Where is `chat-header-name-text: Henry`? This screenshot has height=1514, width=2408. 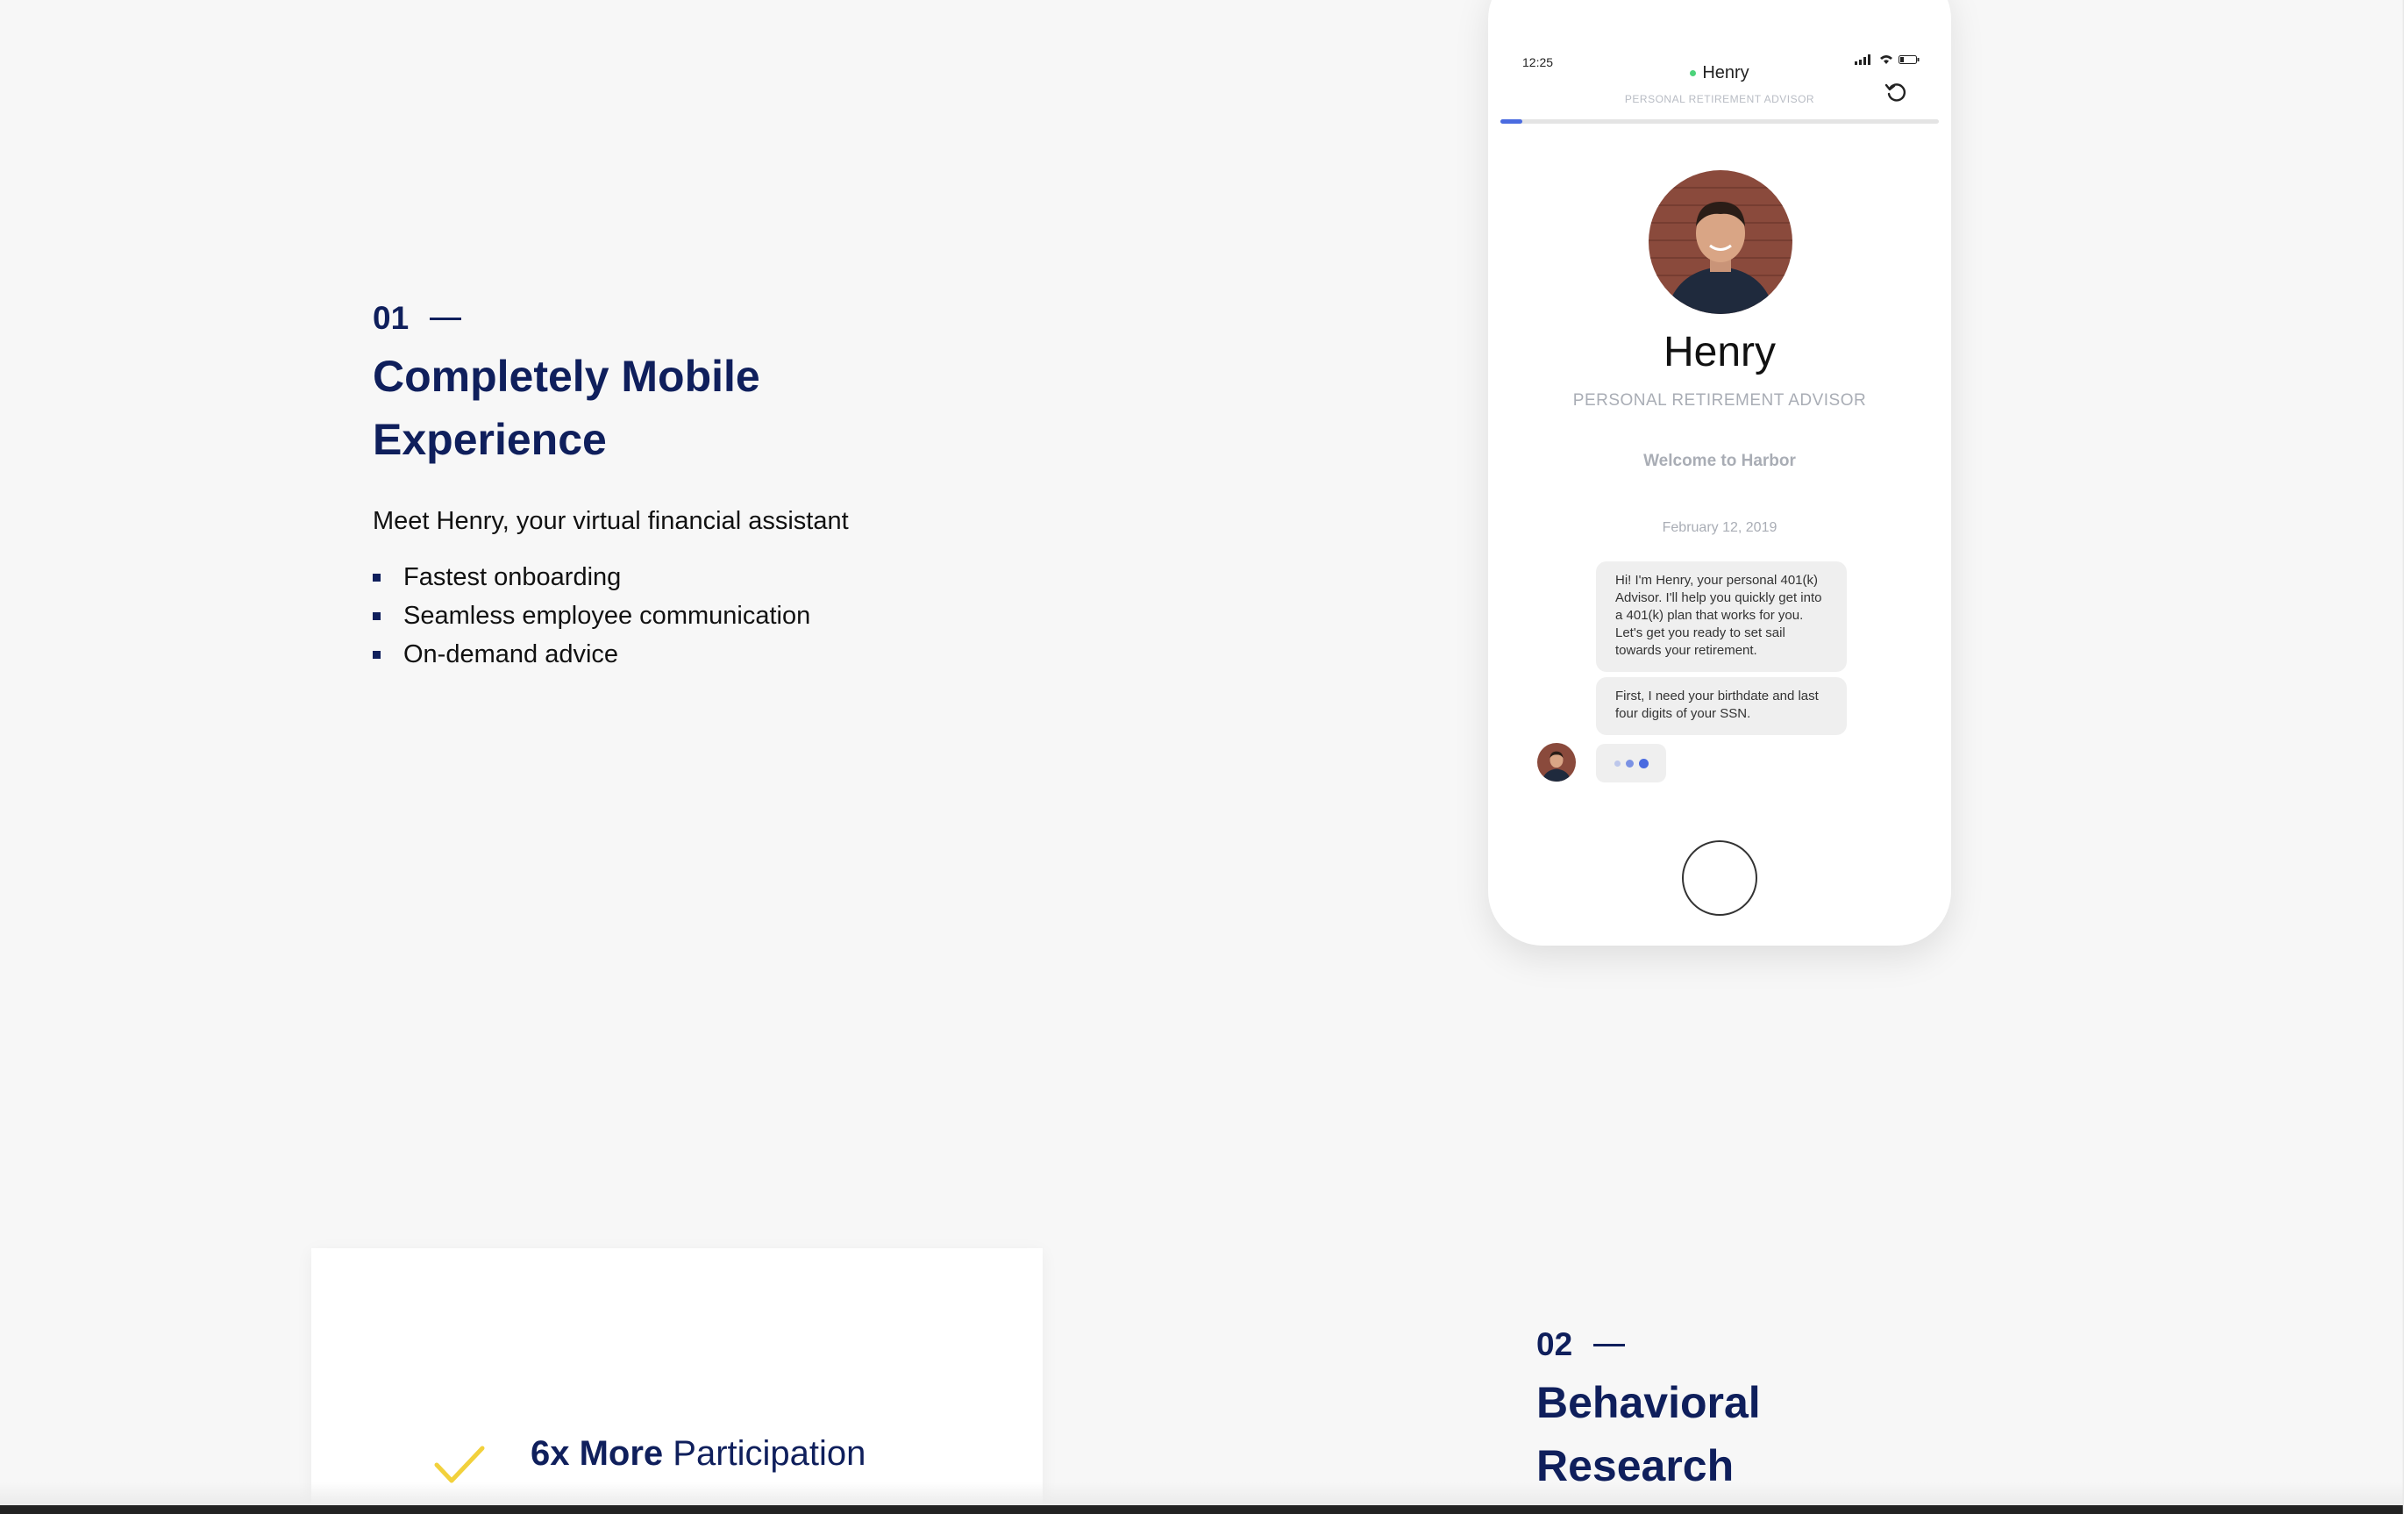 chat-header-name-text: Henry is located at coordinates (1726, 72).